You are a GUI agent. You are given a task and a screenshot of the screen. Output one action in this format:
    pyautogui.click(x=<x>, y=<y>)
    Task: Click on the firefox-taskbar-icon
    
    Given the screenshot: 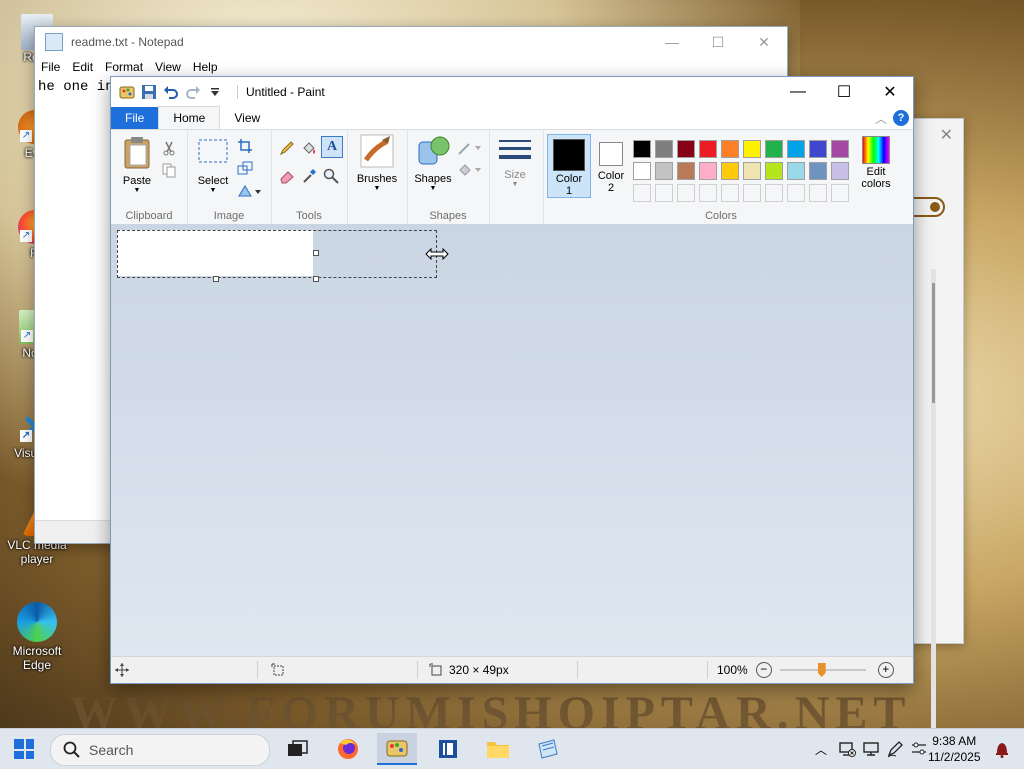 What is the action you would take?
    pyautogui.click(x=348, y=749)
    